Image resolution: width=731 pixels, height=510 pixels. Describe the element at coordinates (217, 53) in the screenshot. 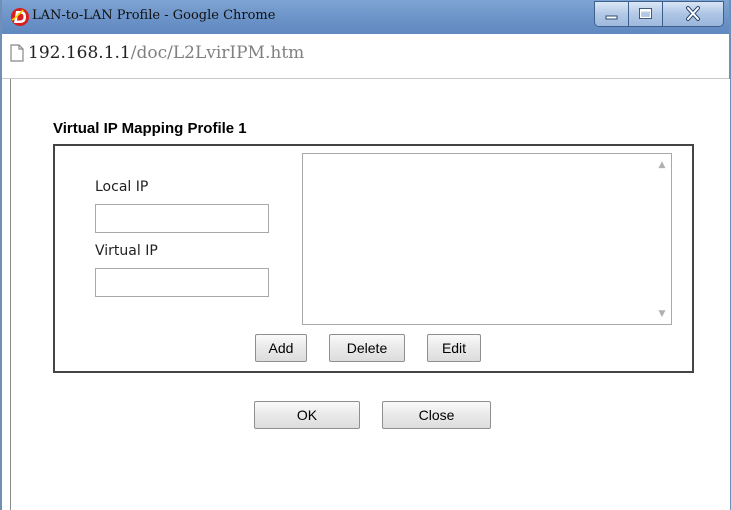

I see `url-path: /doc/L2LvirIPM.htm` at that location.